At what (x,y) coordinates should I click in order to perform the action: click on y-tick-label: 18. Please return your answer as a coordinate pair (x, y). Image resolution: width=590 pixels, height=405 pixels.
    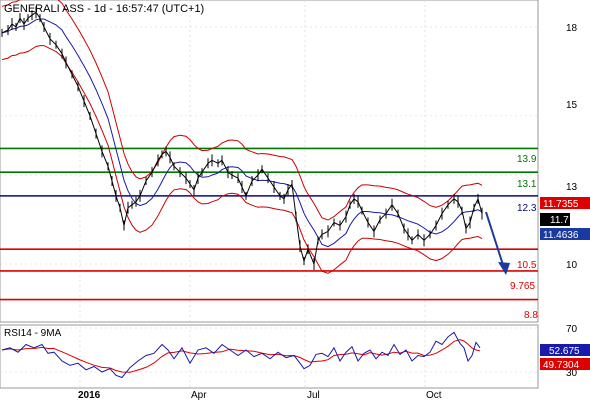
    Looking at the image, I should click on (572, 28).